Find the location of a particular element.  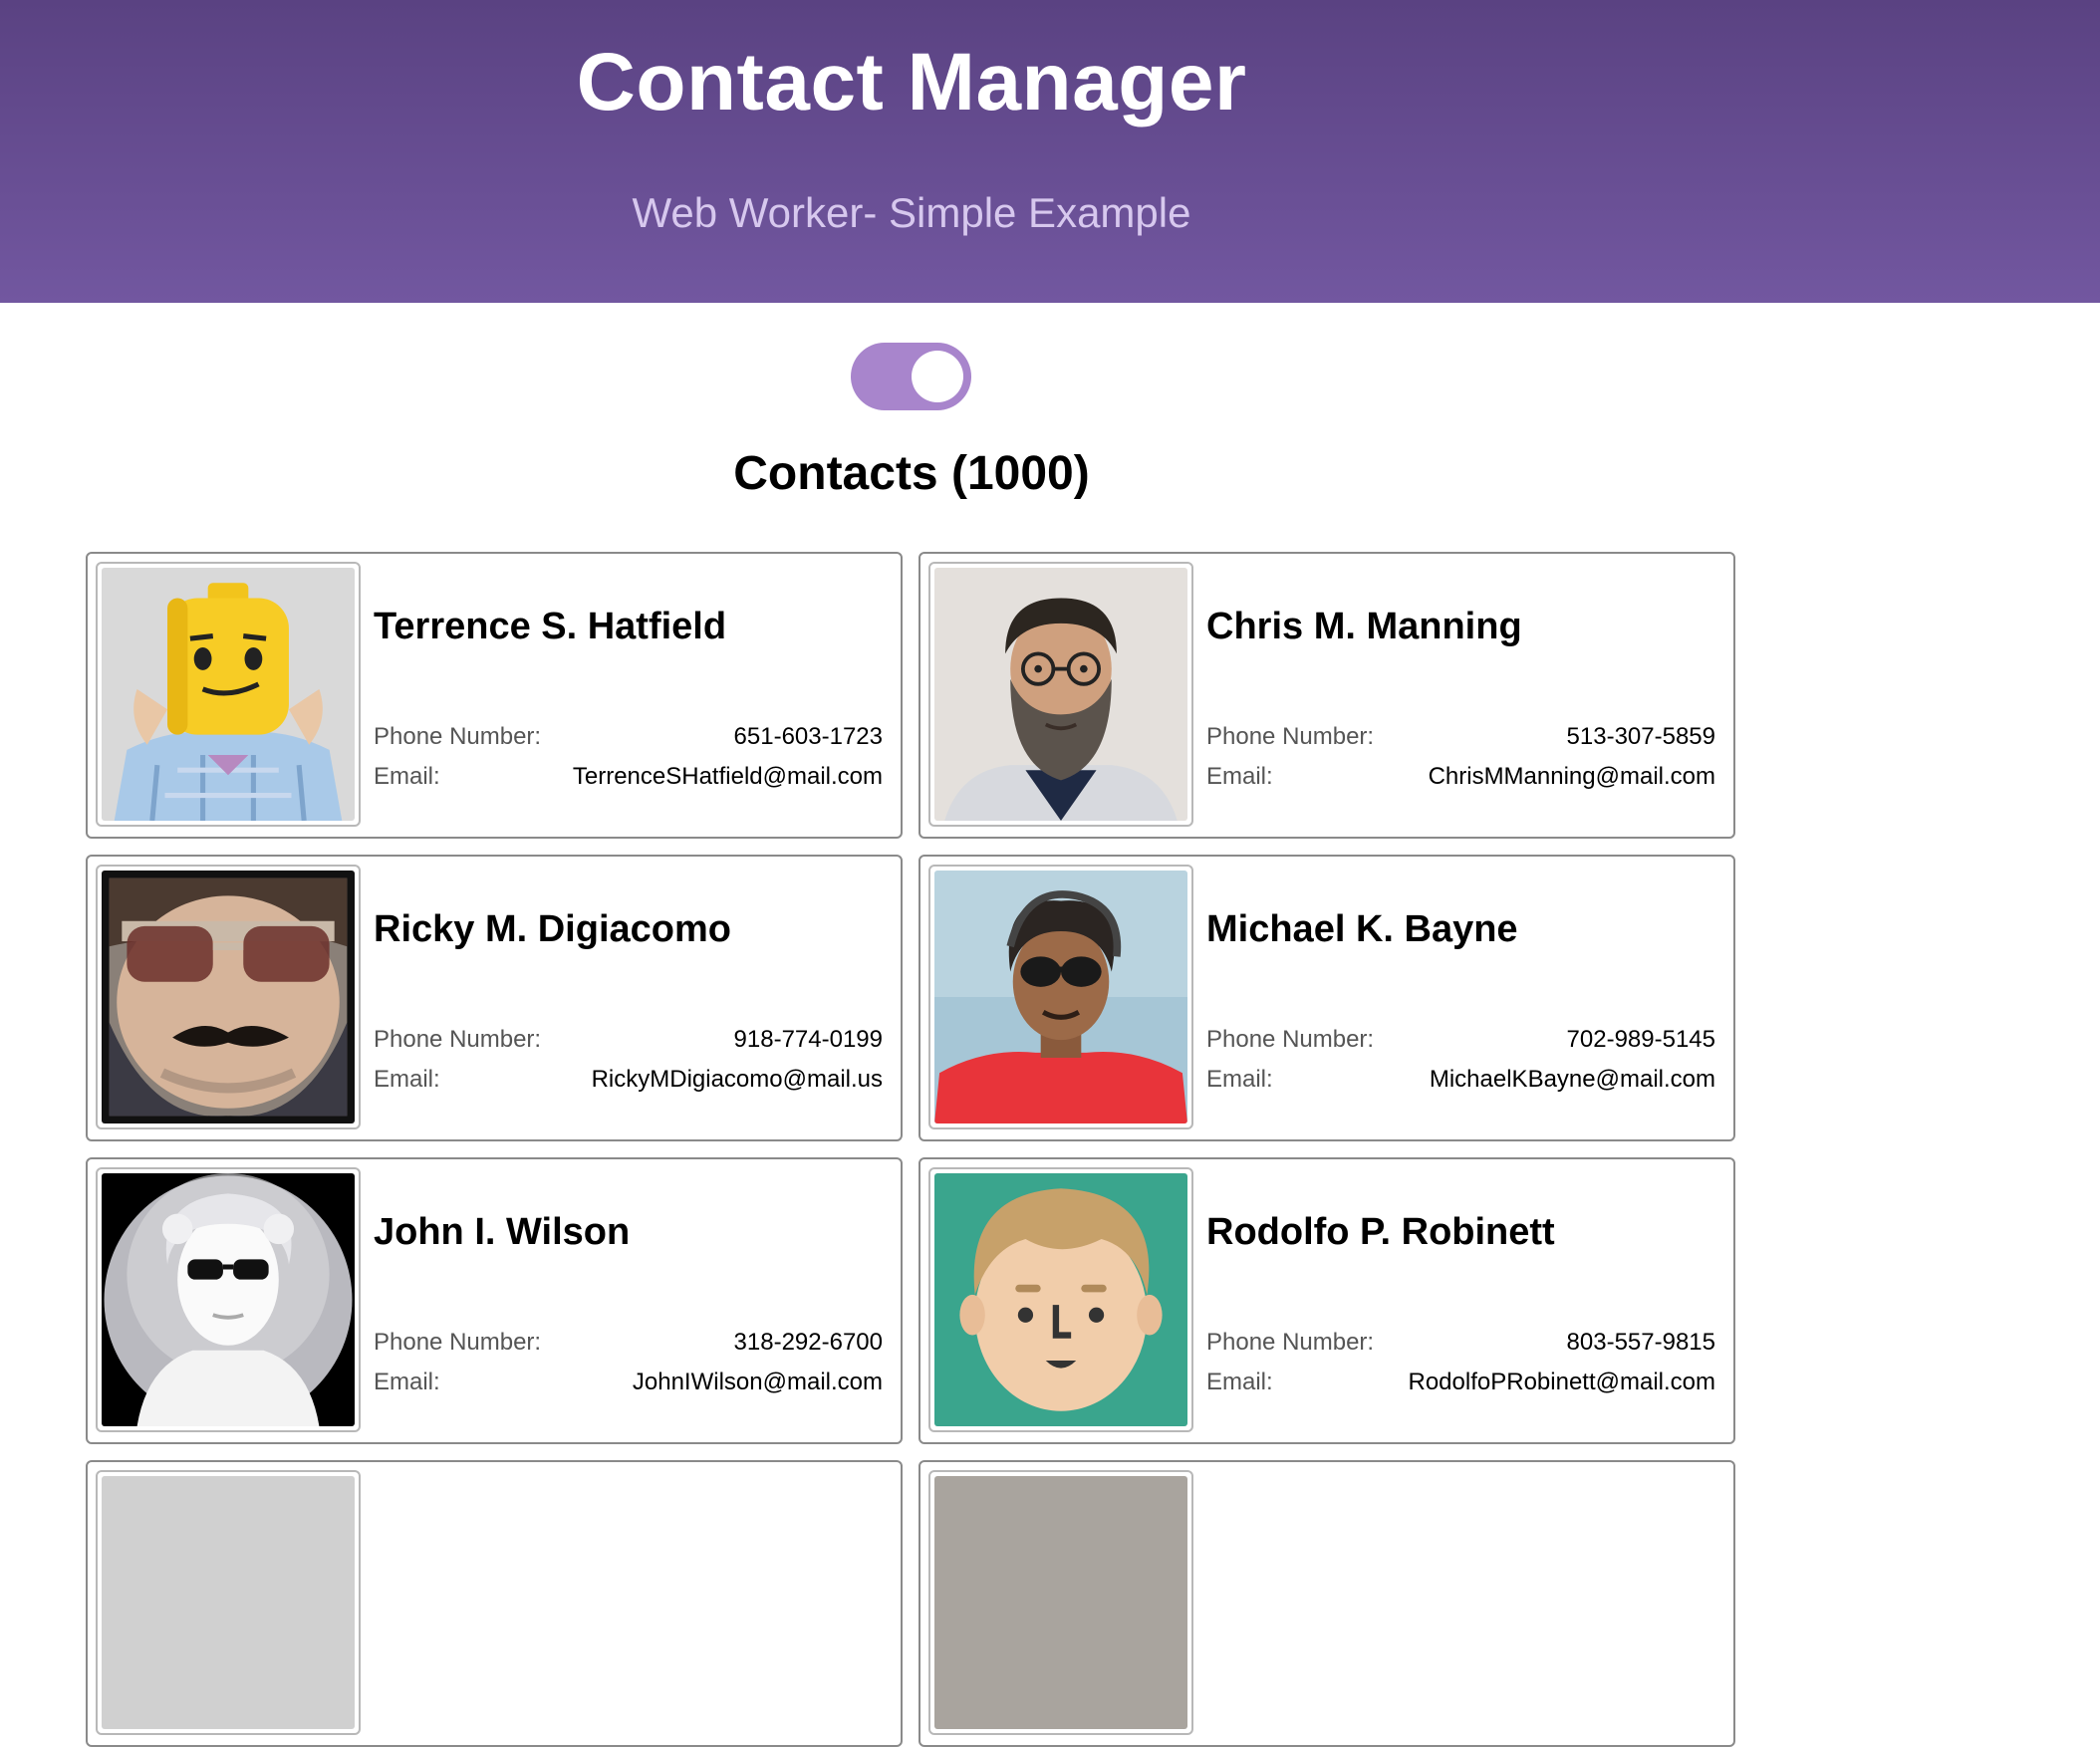

email-value: TerrenceSHatfield@mail.com is located at coordinates (727, 776).